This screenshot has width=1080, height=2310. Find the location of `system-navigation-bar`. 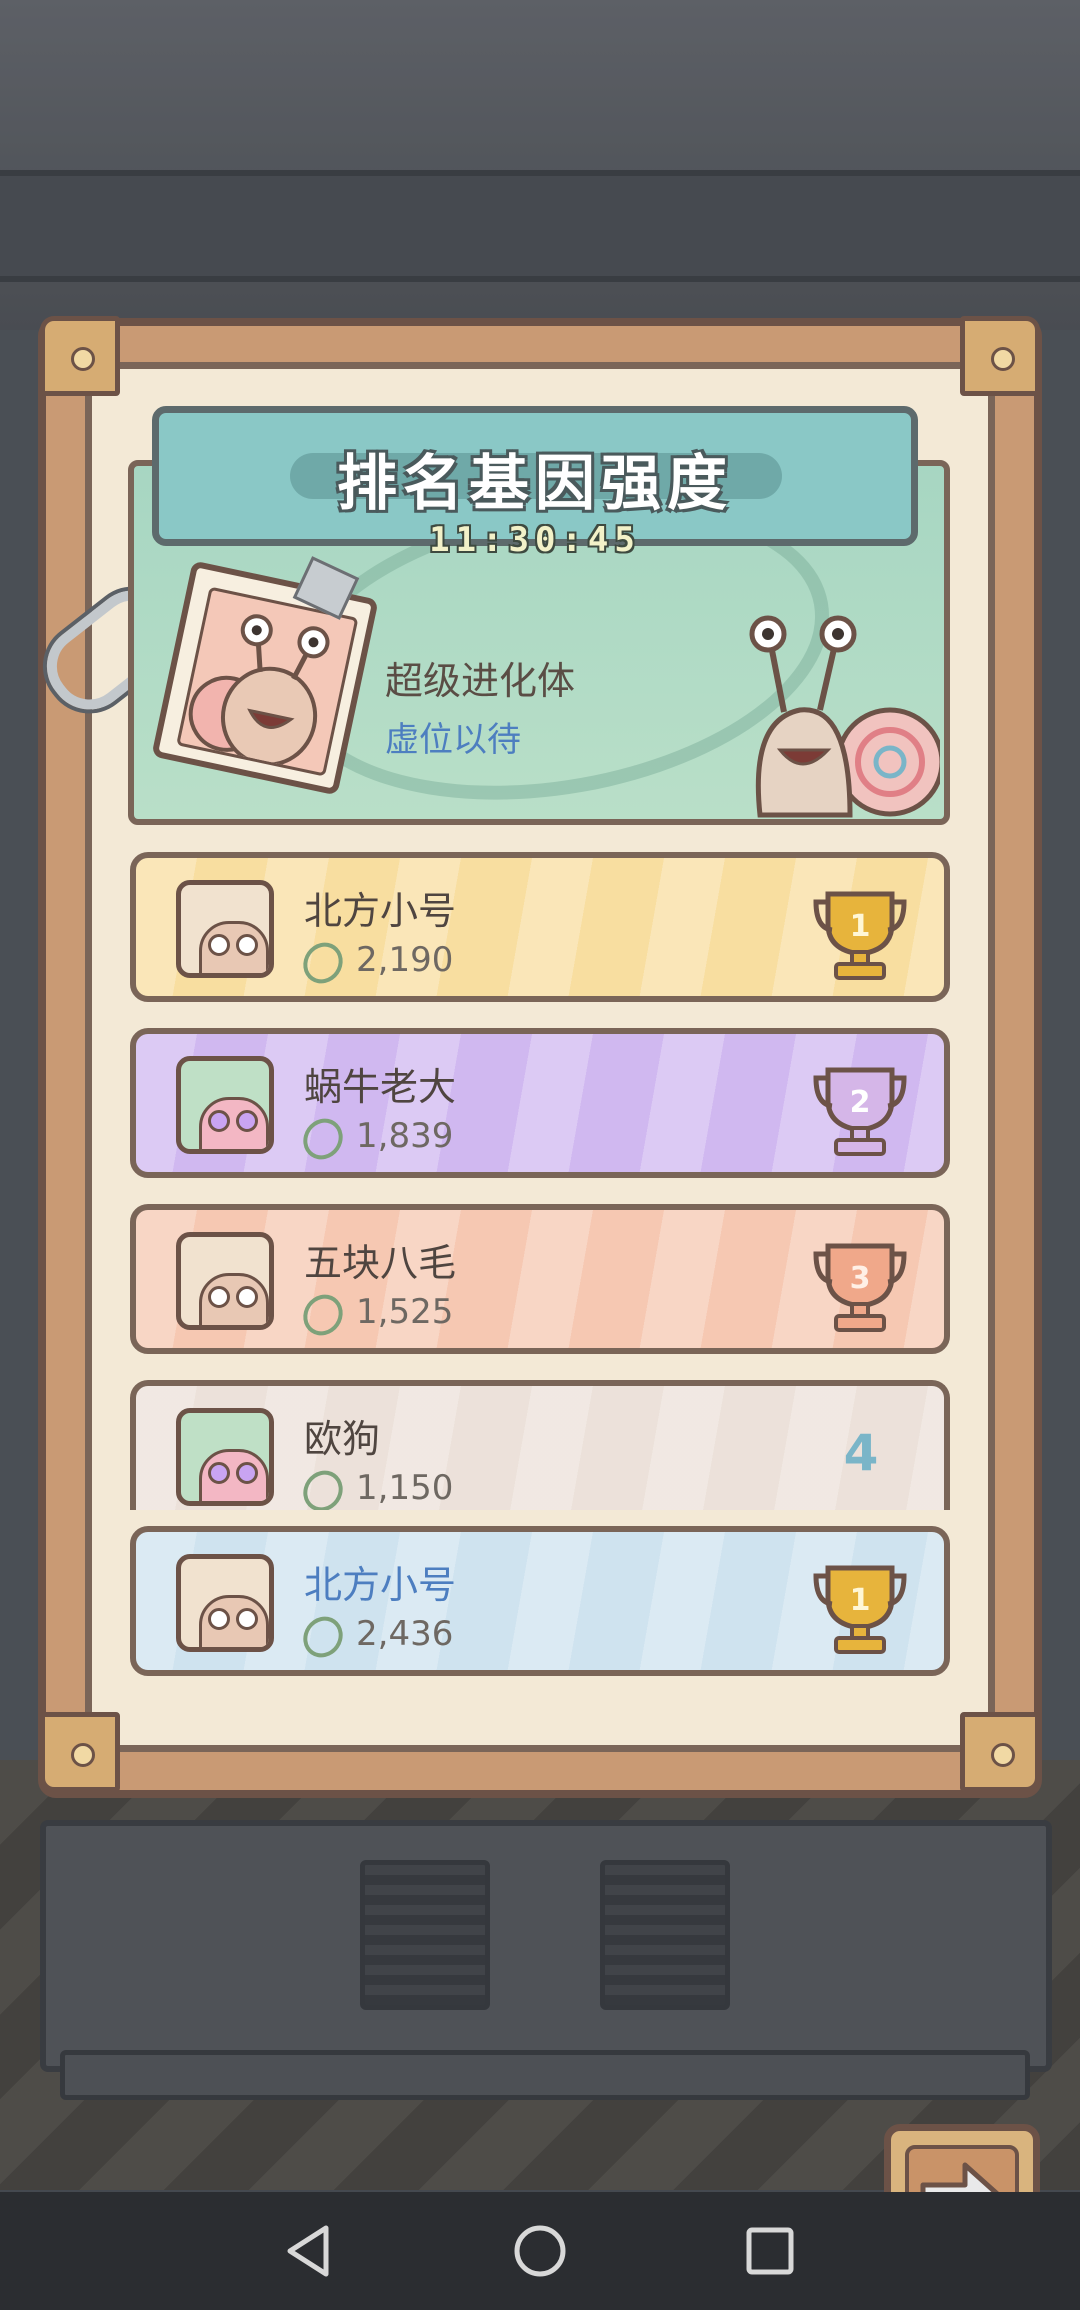

system-navigation-bar is located at coordinates (540, 2251).